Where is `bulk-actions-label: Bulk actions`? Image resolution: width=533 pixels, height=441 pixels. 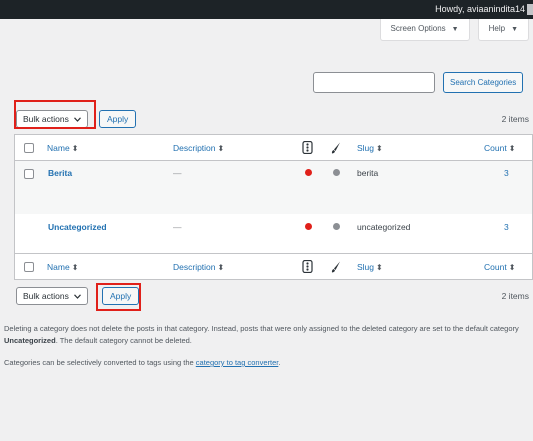
bulk-actions-label: Bulk actions is located at coordinates (46, 296).